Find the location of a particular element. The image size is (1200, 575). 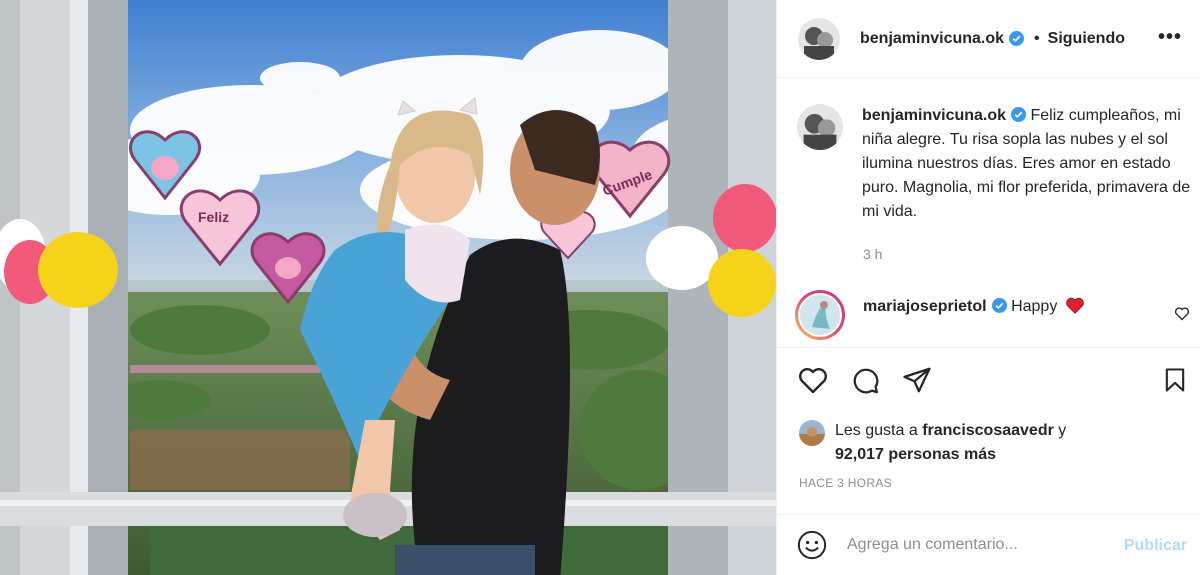

heart-icon is located at coordinates (813, 380).